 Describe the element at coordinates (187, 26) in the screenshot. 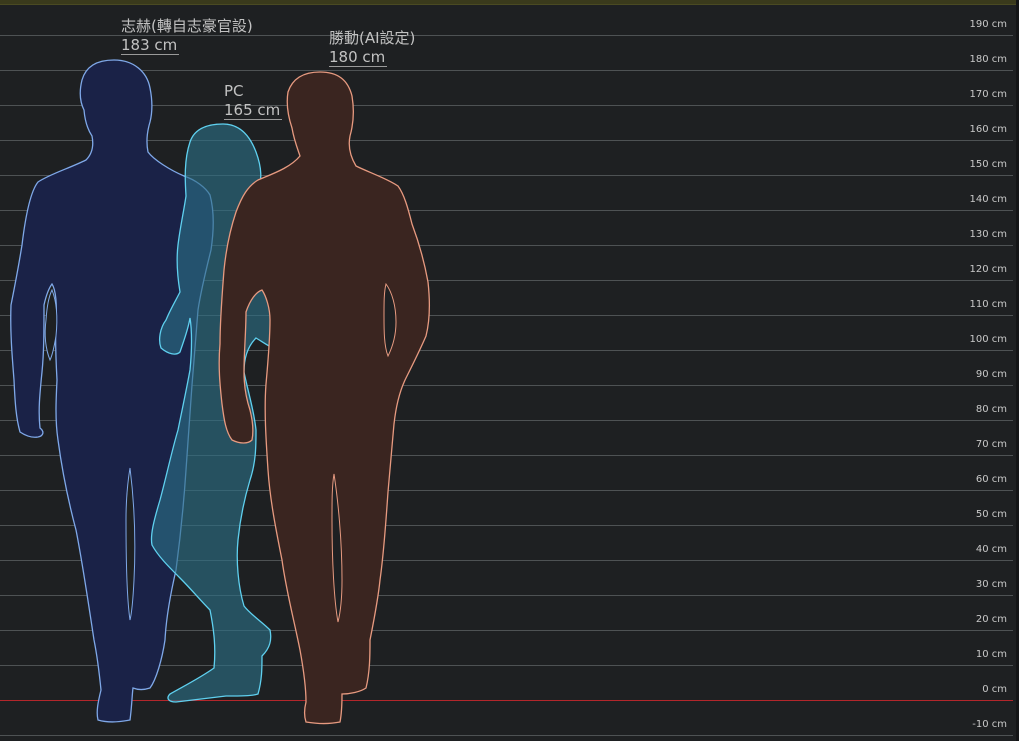

I see `character-1-name: 志赫(轉自志豪官設)` at that location.